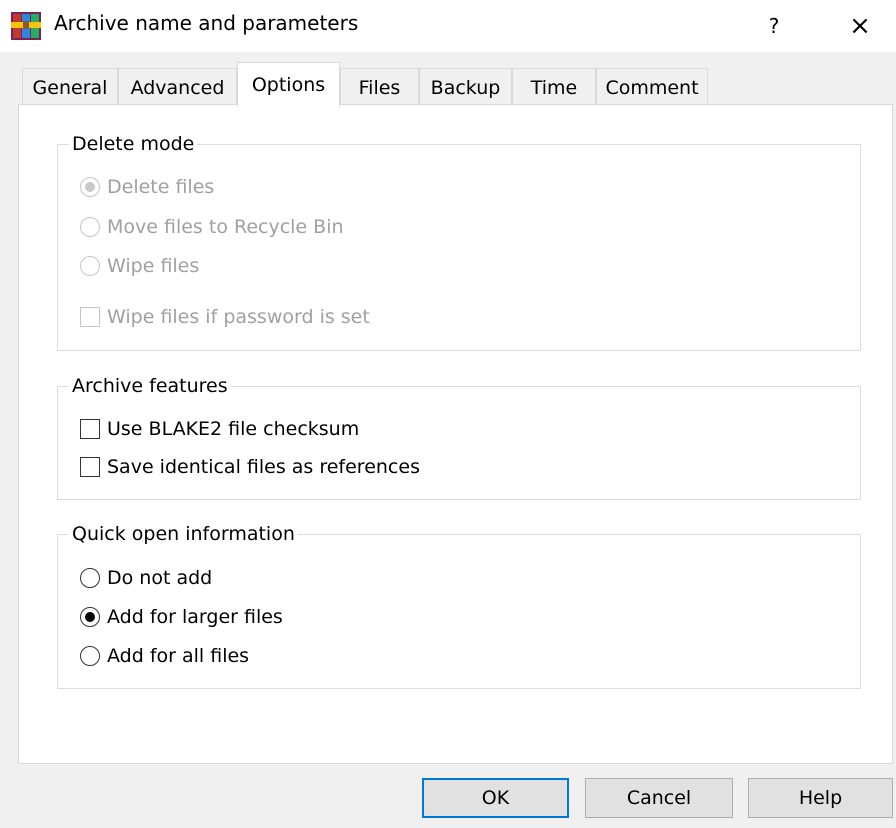  I want to click on tab-comment: Comment, so click(652, 86).